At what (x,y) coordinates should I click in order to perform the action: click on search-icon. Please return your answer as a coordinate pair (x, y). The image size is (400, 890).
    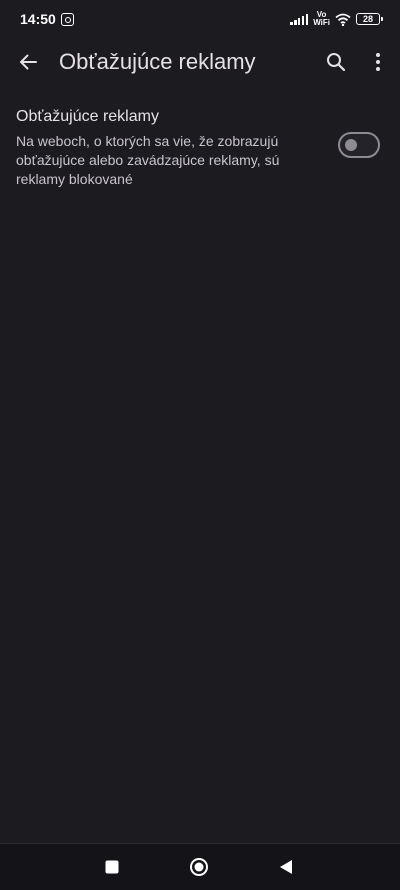
    Looking at the image, I should click on (336, 62).